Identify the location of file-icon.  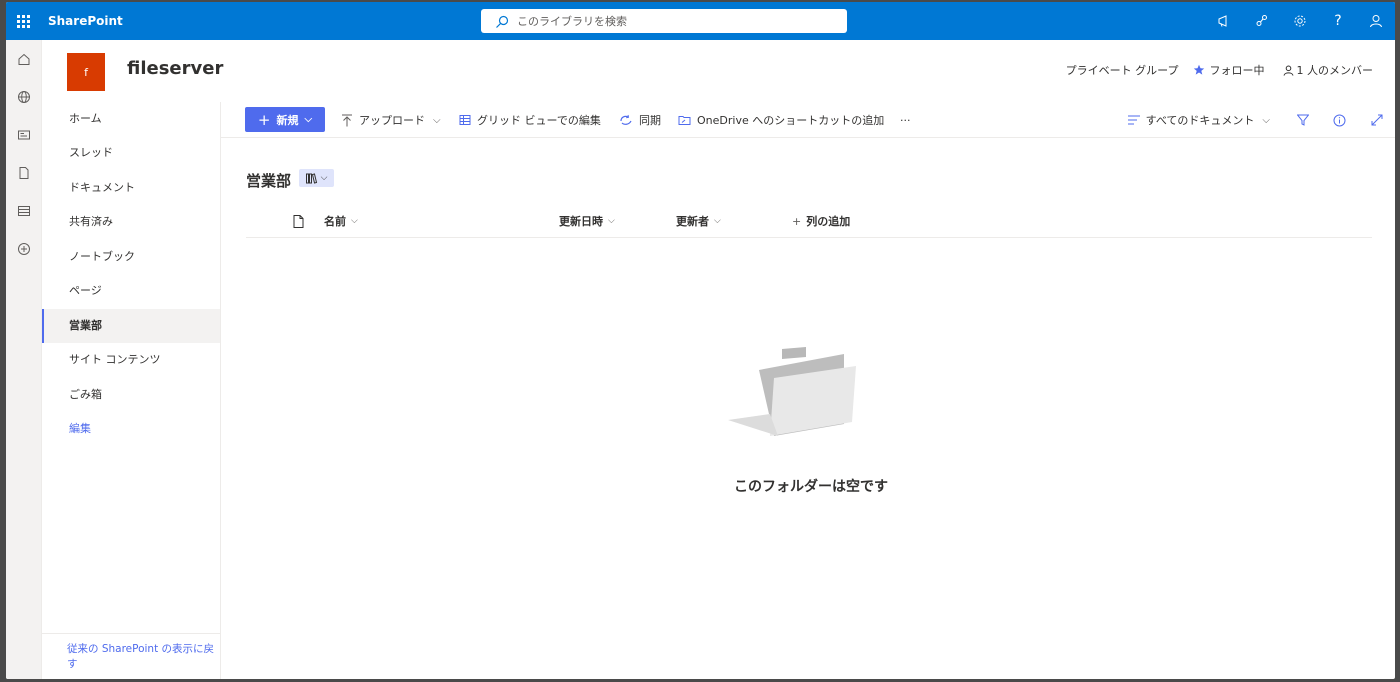
(24, 173).